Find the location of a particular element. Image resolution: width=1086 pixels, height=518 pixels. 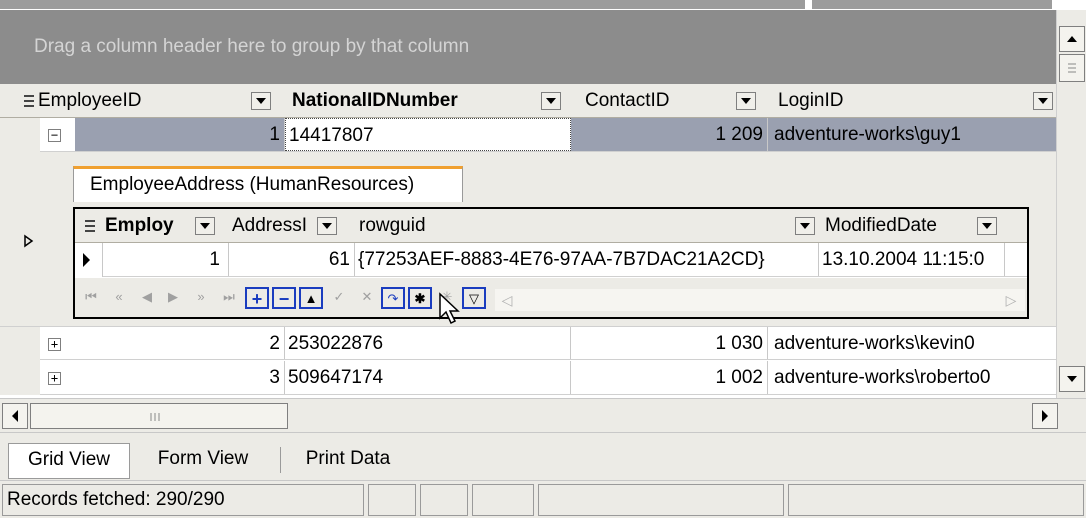

post-icon: ✓ is located at coordinates (339, 298).